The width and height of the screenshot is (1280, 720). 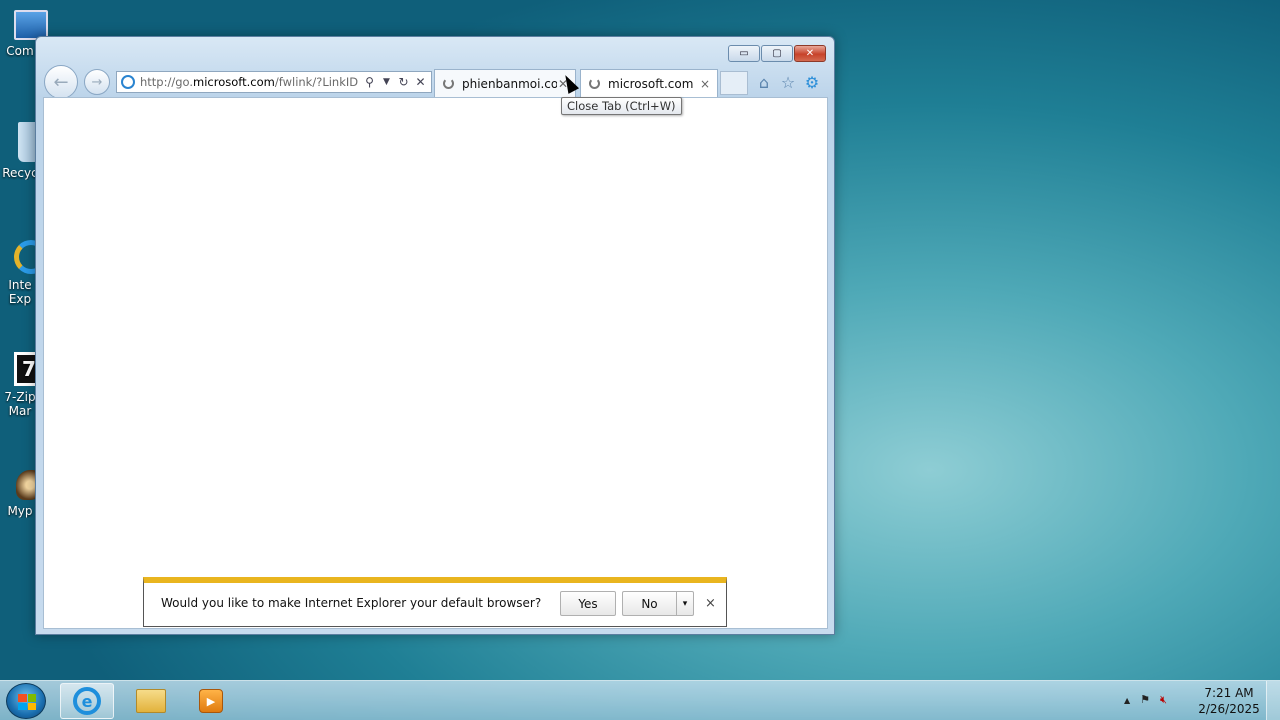 What do you see at coordinates (1229, 701) in the screenshot?
I see `taskbar-clock: 7:21 AM 2/26/2025` at bounding box center [1229, 701].